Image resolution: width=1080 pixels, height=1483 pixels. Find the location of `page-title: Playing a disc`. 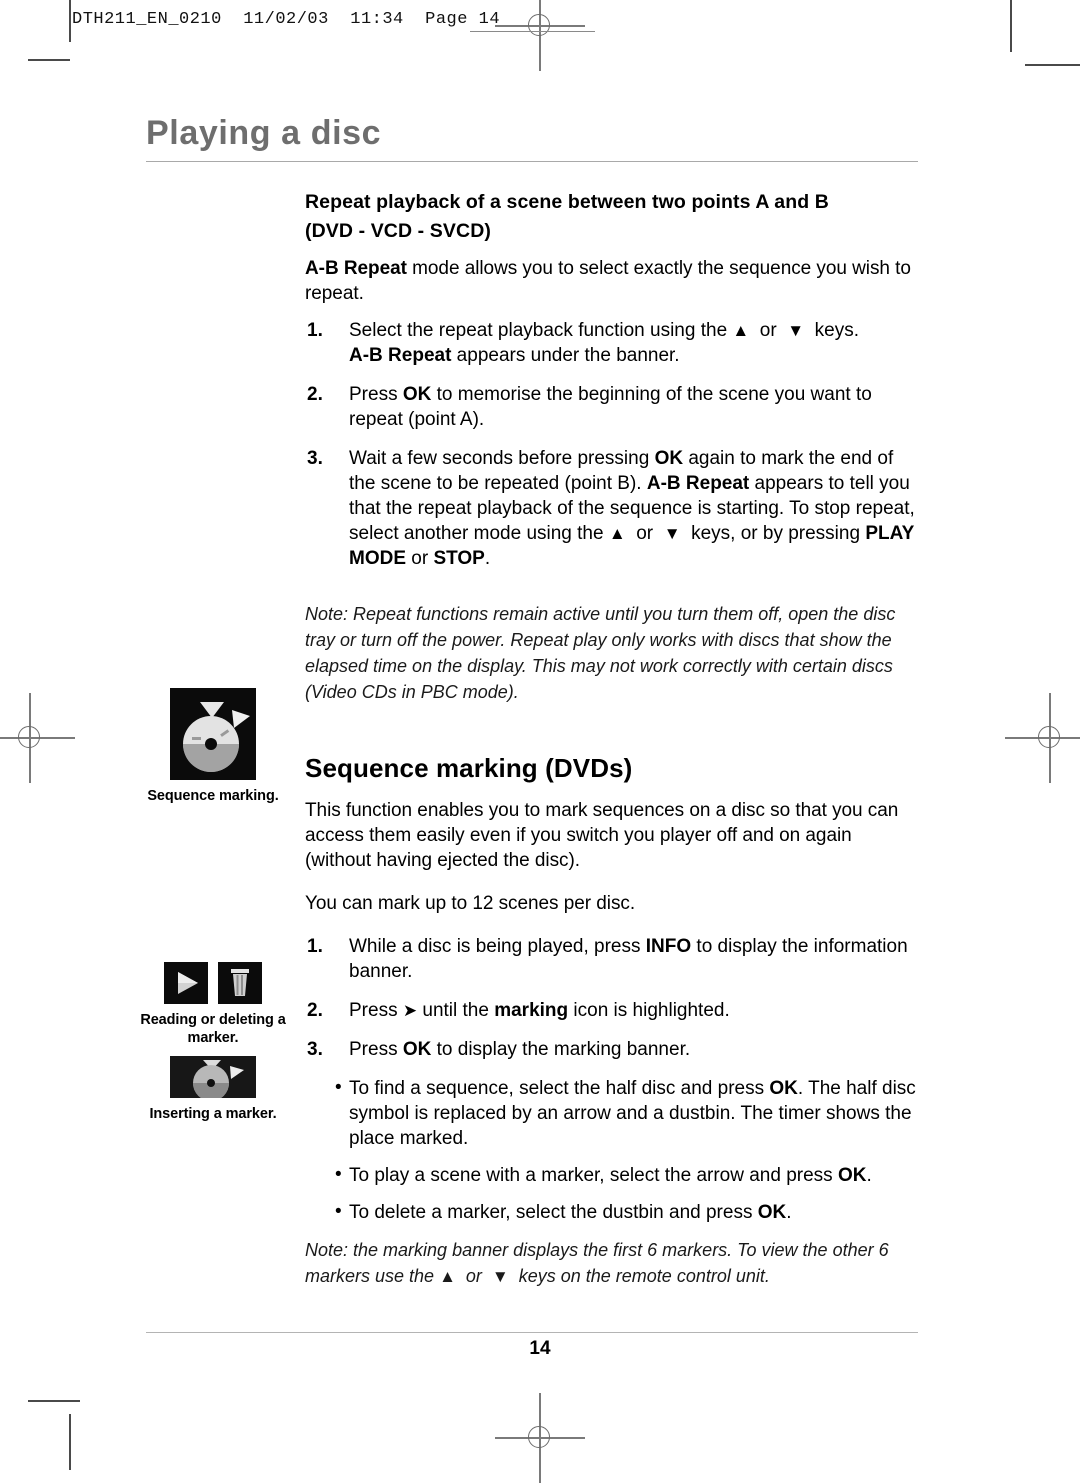

page-title: Playing a disc is located at coordinates (264, 133).